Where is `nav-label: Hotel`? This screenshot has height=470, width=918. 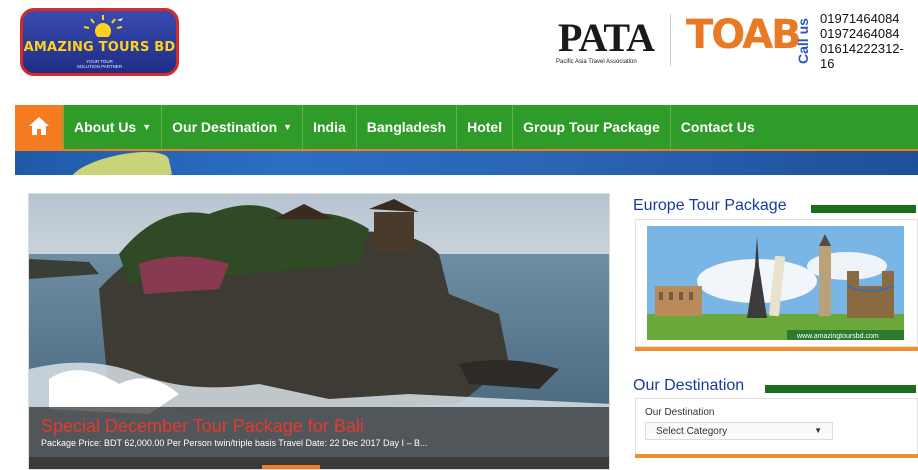 nav-label: Hotel is located at coordinates (485, 127).